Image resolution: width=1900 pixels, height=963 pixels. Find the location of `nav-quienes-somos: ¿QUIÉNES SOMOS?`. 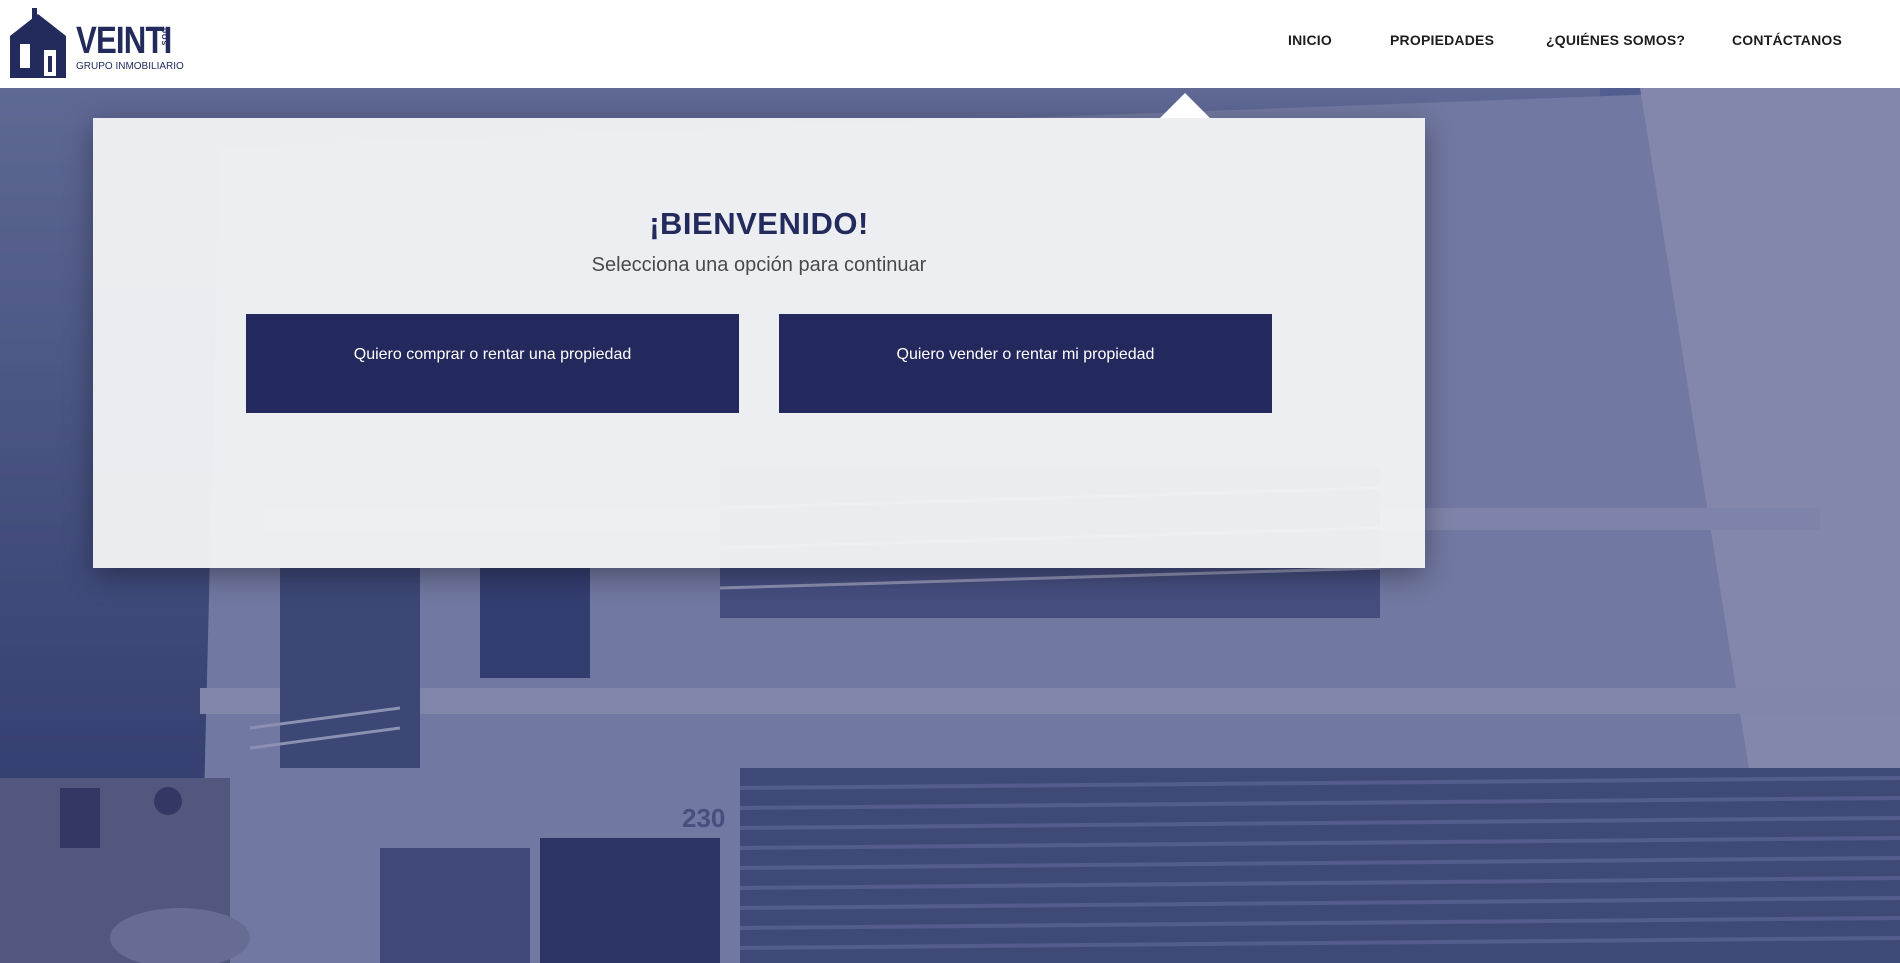

nav-quienes-somos: ¿QUIÉNES SOMOS? is located at coordinates (1615, 40).